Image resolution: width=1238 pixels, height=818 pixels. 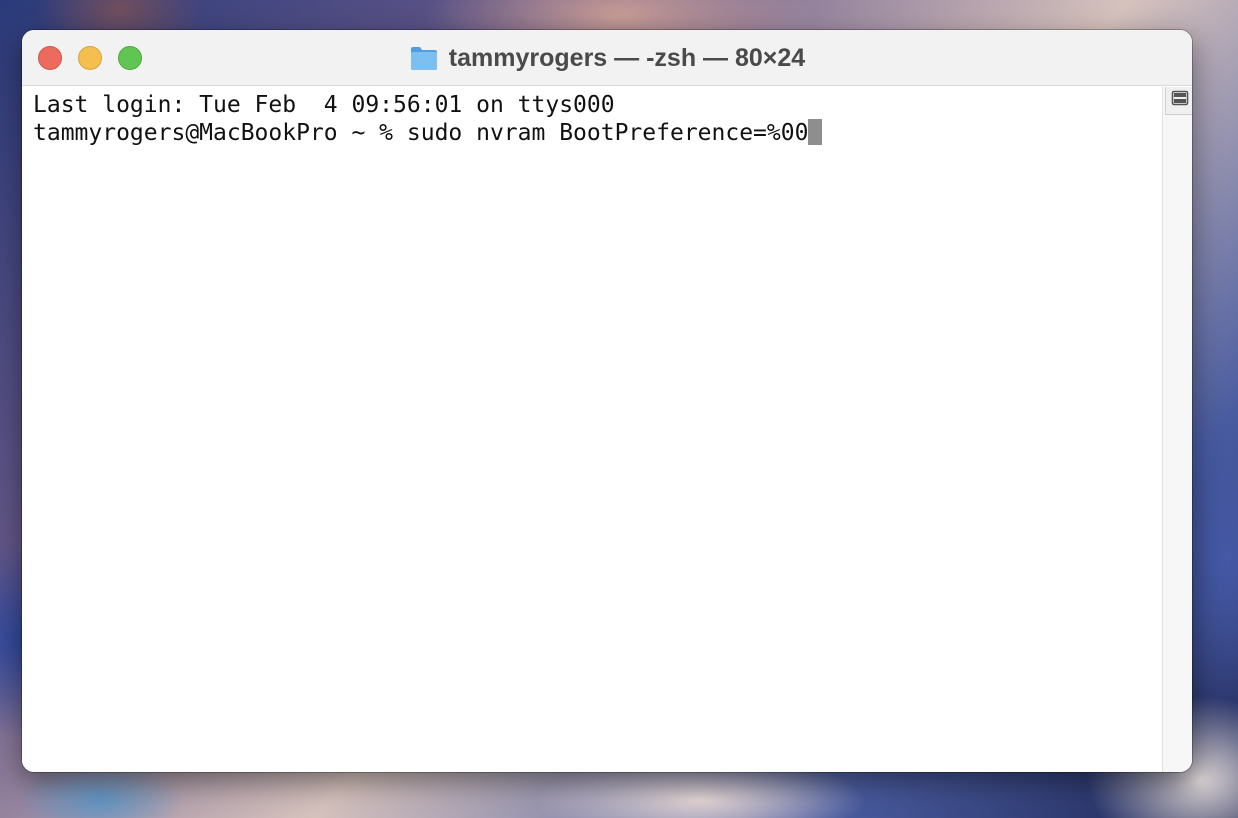 What do you see at coordinates (1177, 429) in the screenshot?
I see `scrollbar-gutter` at bounding box center [1177, 429].